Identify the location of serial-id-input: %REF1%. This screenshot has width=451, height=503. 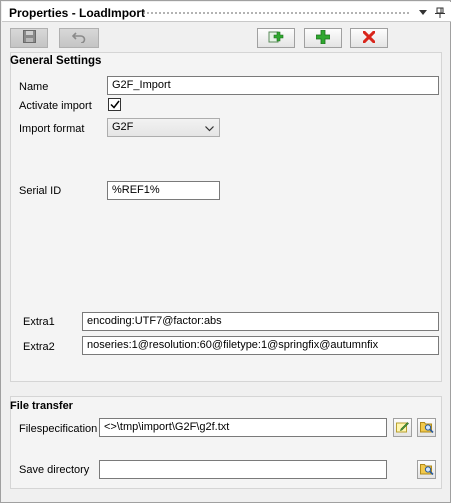
(163, 190).